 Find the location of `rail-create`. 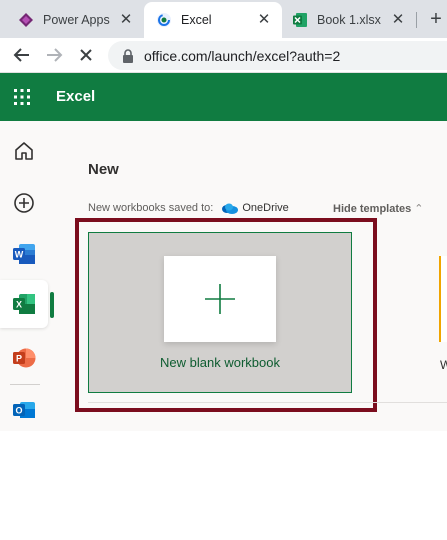

rail-create is located at coordinates (24, 203).